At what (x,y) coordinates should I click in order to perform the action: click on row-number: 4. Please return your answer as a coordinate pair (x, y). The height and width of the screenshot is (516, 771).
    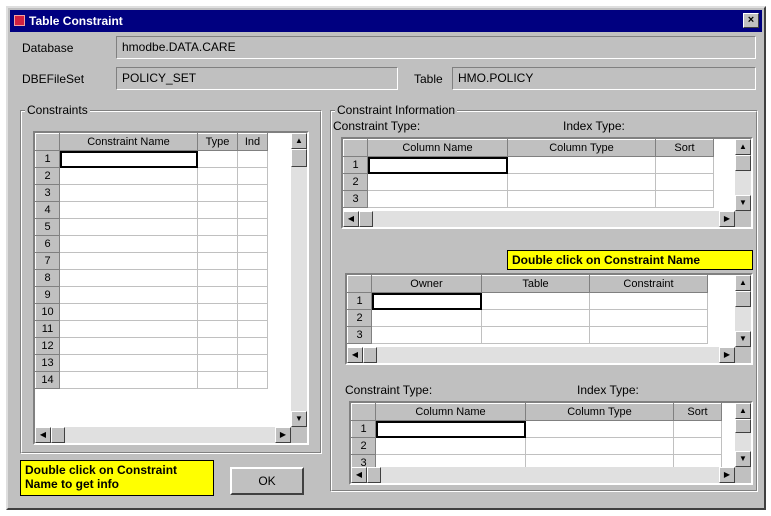
    Looking at the image, I should click on (47, 210).